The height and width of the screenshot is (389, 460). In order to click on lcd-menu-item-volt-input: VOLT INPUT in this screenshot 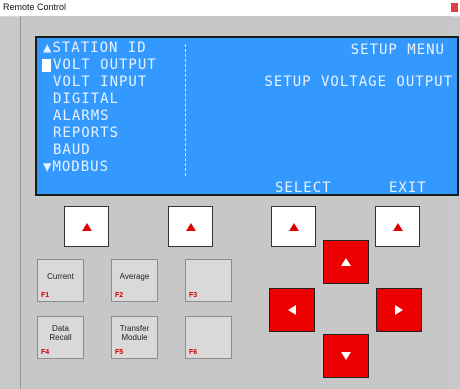, I will do `click(100, 82)`.